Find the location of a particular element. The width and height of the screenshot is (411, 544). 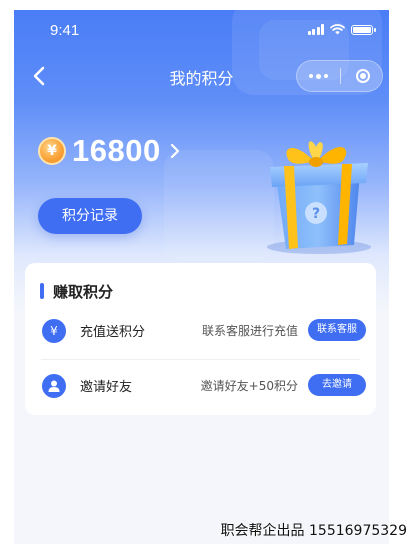

mini-program-capsule is located at coordinates (339, 76).